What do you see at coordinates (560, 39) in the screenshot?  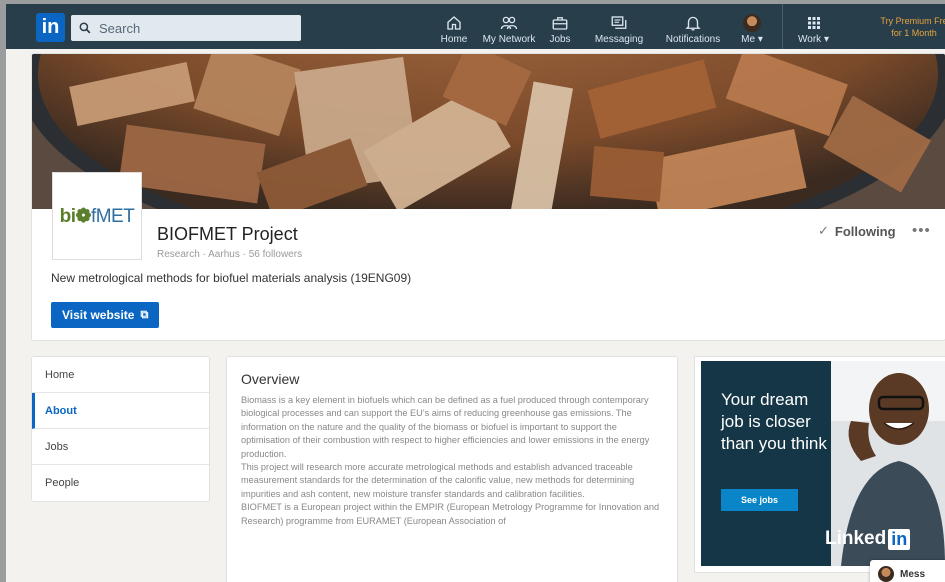 I see `nav-jobs-label: Jobs` at bounding box center [560, 39].